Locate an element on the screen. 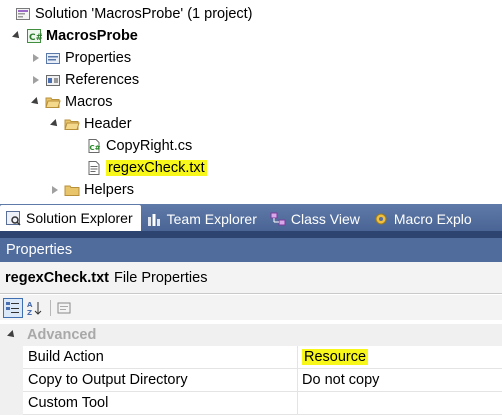 The image size is (502, 415). tree-node-properties: Properties is located at coordinates (80, 58).